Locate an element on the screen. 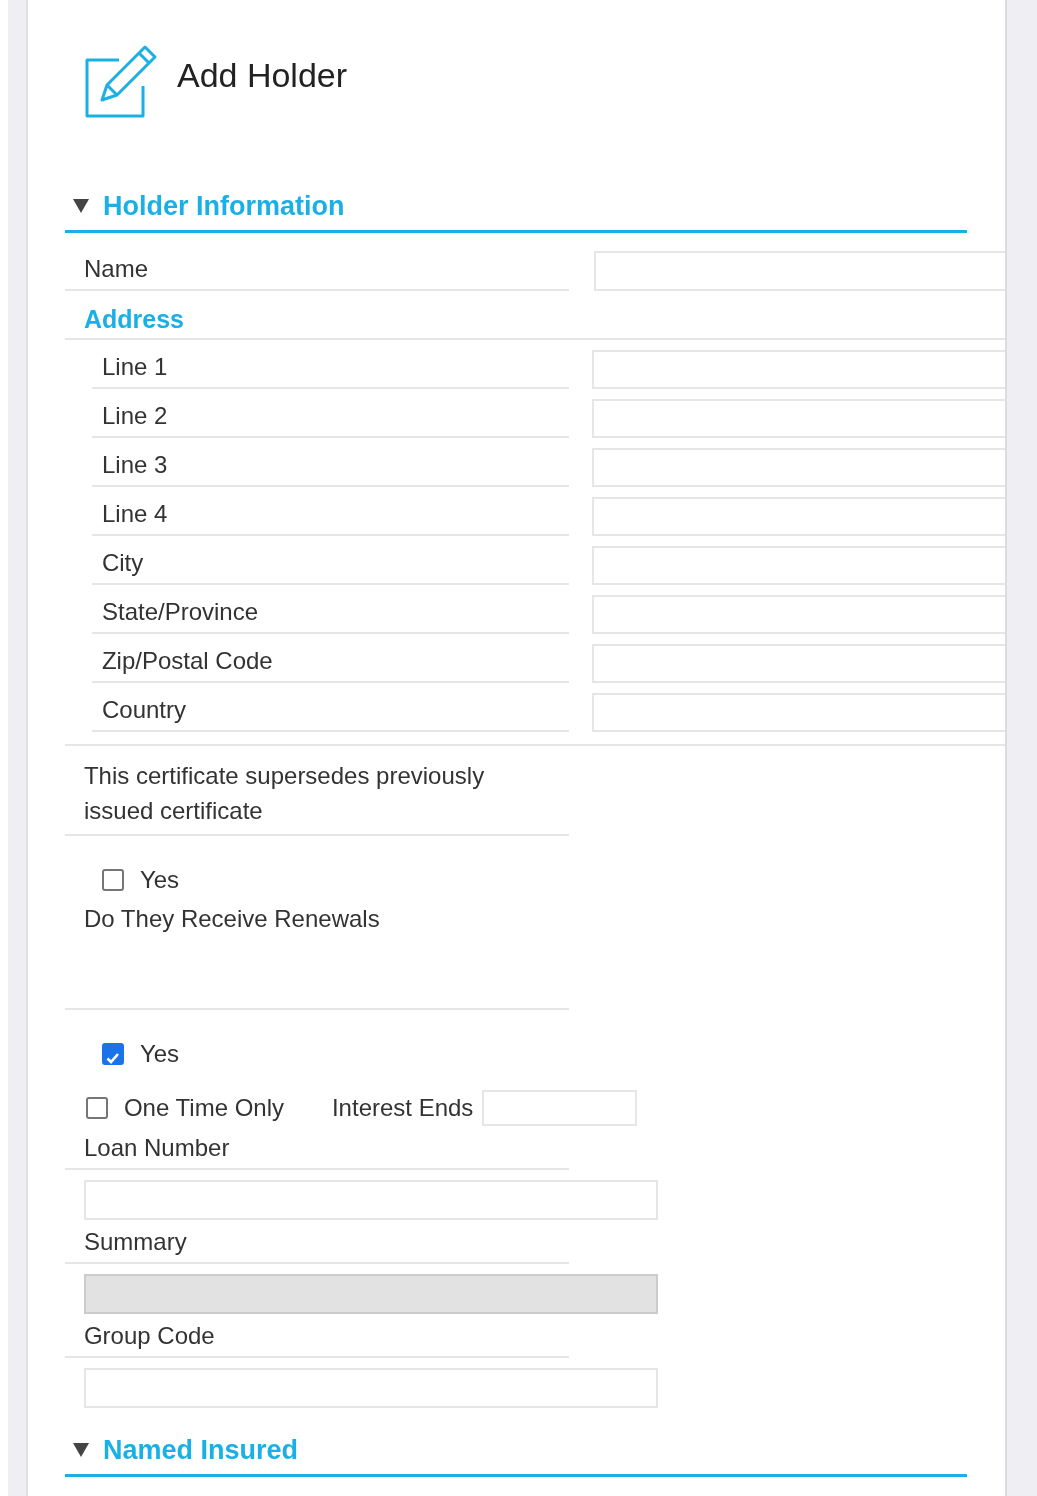 This screenshot has height=1496, width=1037. field-label: City is located at coordinates (330, 567).